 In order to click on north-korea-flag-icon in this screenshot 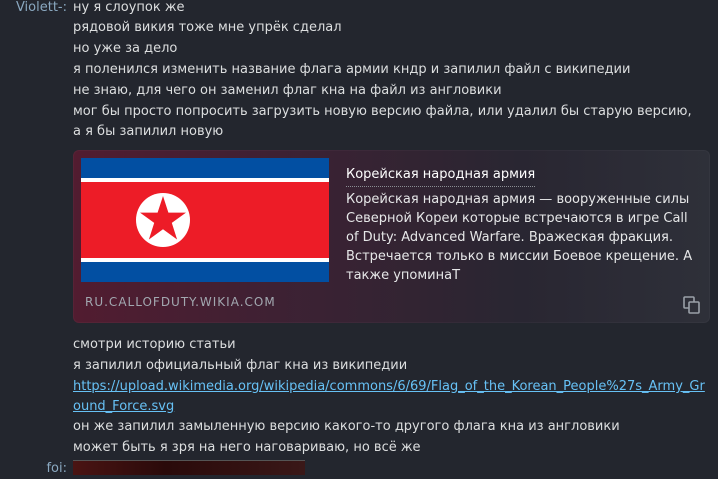, I will do `click(205, 220)`.